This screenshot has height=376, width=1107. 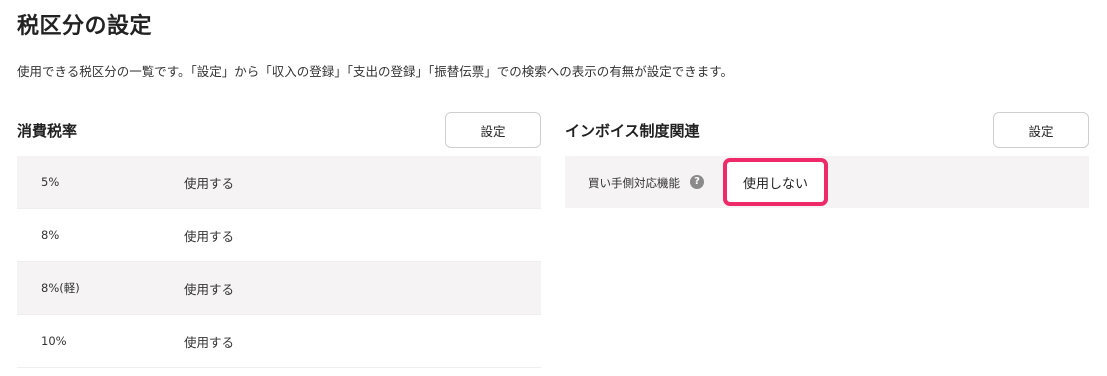 What do you see at coordinates (493, 130) in the screenshot?
I see `consumption-tax-settings-button: 設定` at bounding box center [493, 130].